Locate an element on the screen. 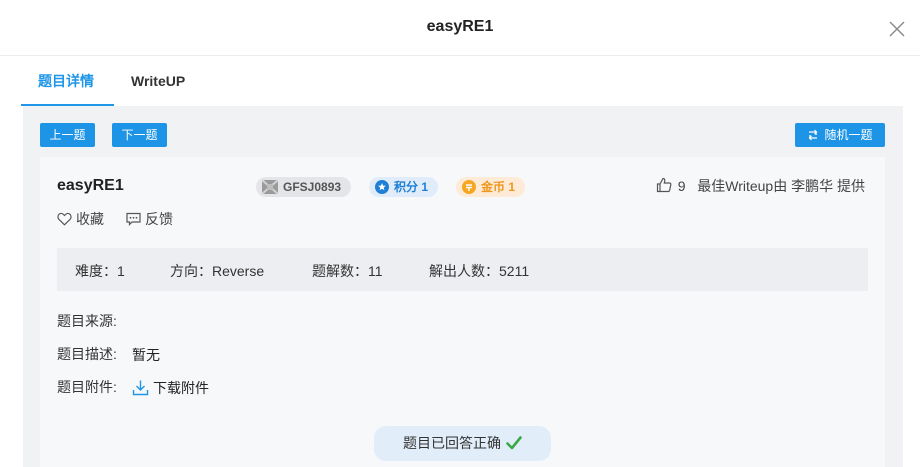 The width and height of the screenshot is (920, 467). description-value: 暂无 is located at coordinates (146, 355).